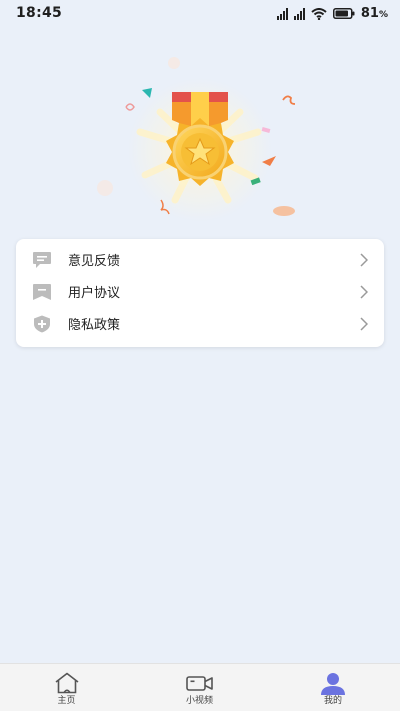 The width and height of the screenshot is (400, 711). Describe the element at coordinates (200, 260) in the screenshot. I see `menu-item-feedback: 意见反馈` at that location.